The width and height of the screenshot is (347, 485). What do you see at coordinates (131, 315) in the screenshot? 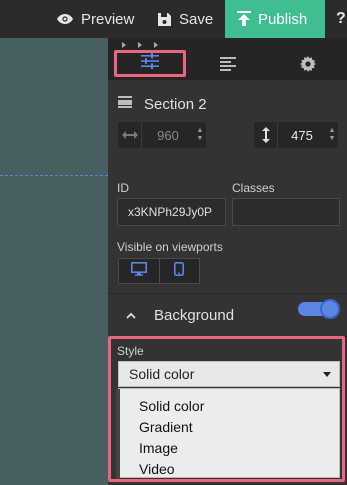
I see `chevron-up-icon` at bounding box center [131, 315].